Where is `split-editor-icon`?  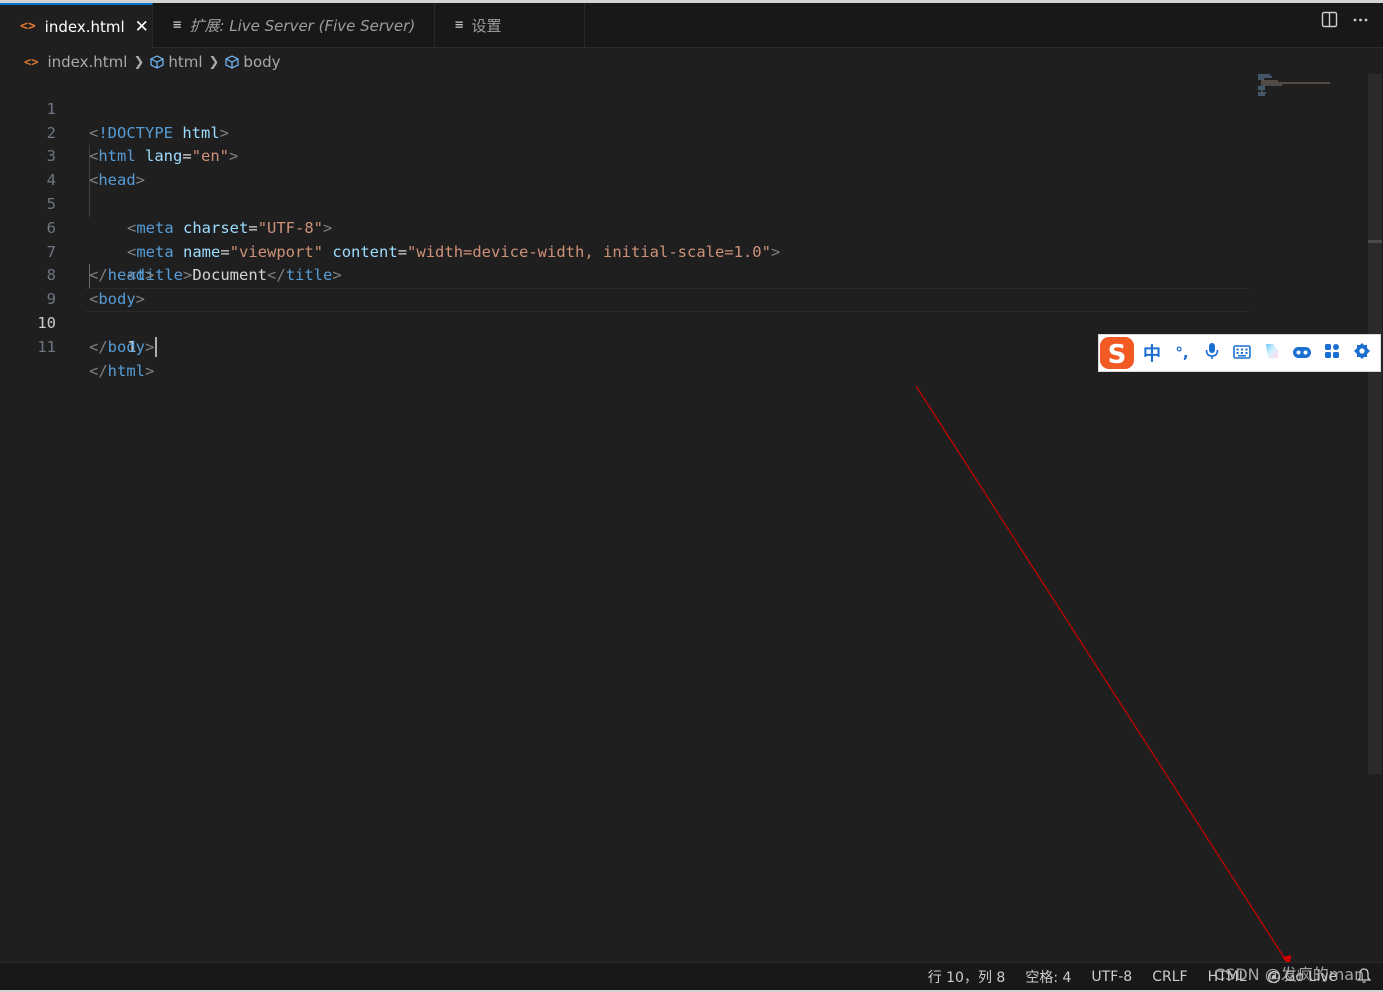
split-editor-icon is located at coordinates (1329, 22).